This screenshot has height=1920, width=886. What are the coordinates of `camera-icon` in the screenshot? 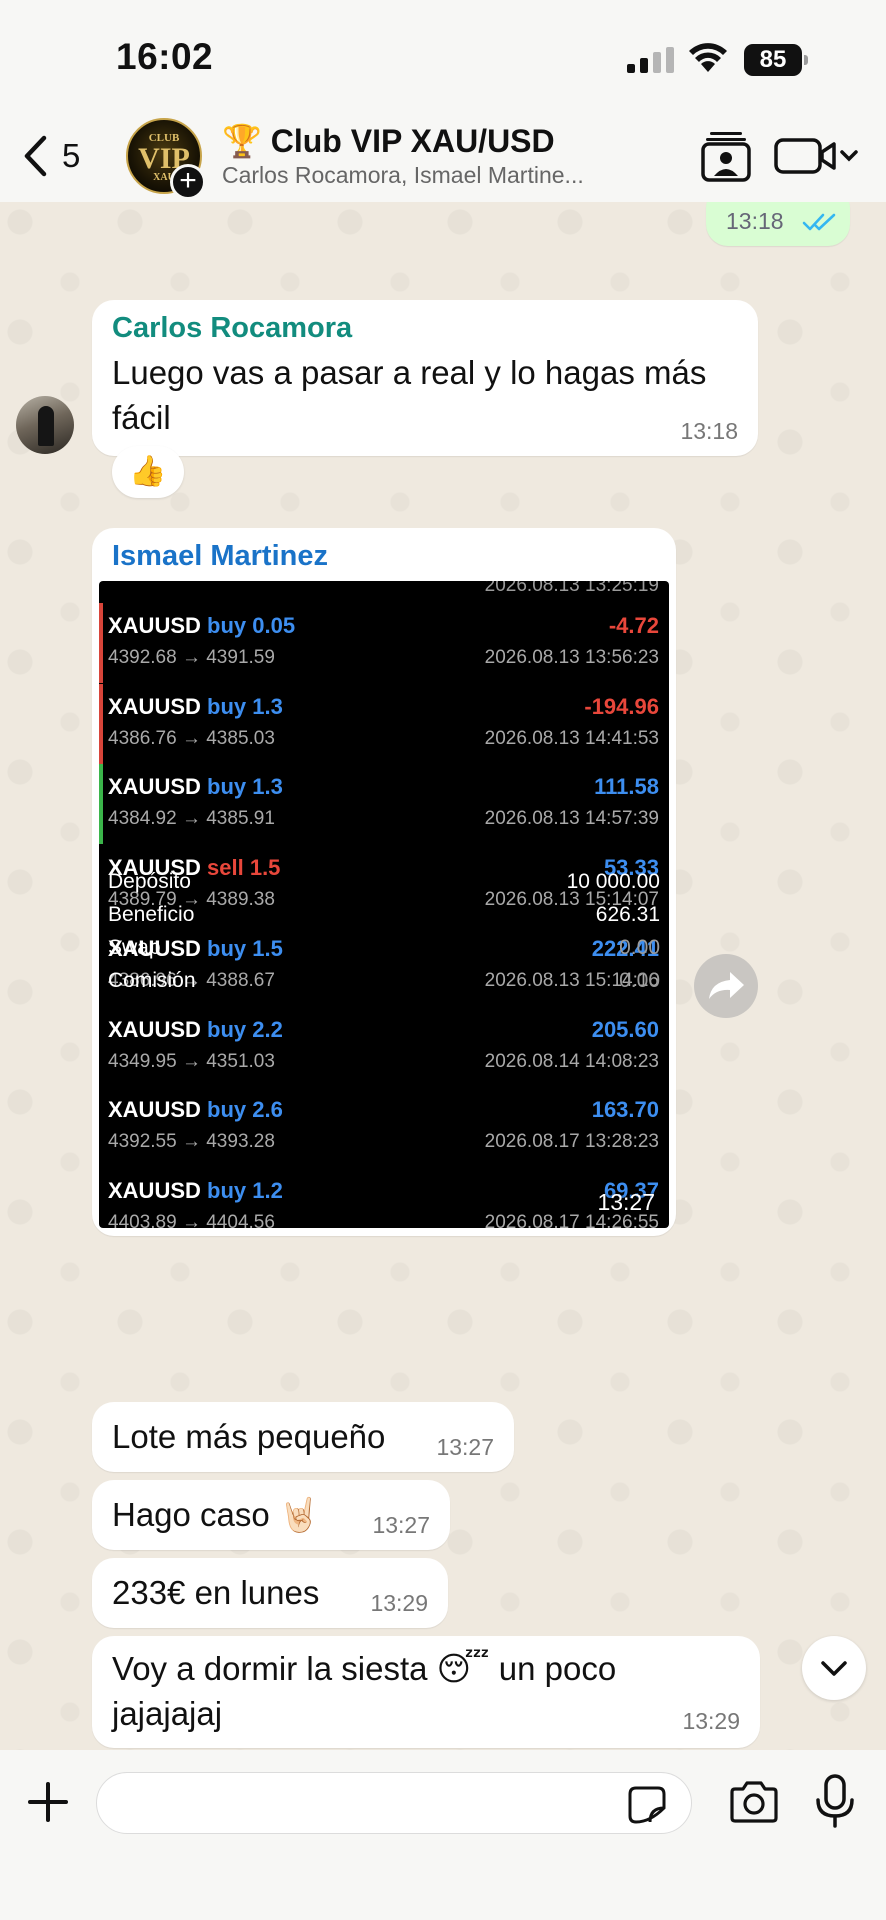 It's located at (754, 1802).